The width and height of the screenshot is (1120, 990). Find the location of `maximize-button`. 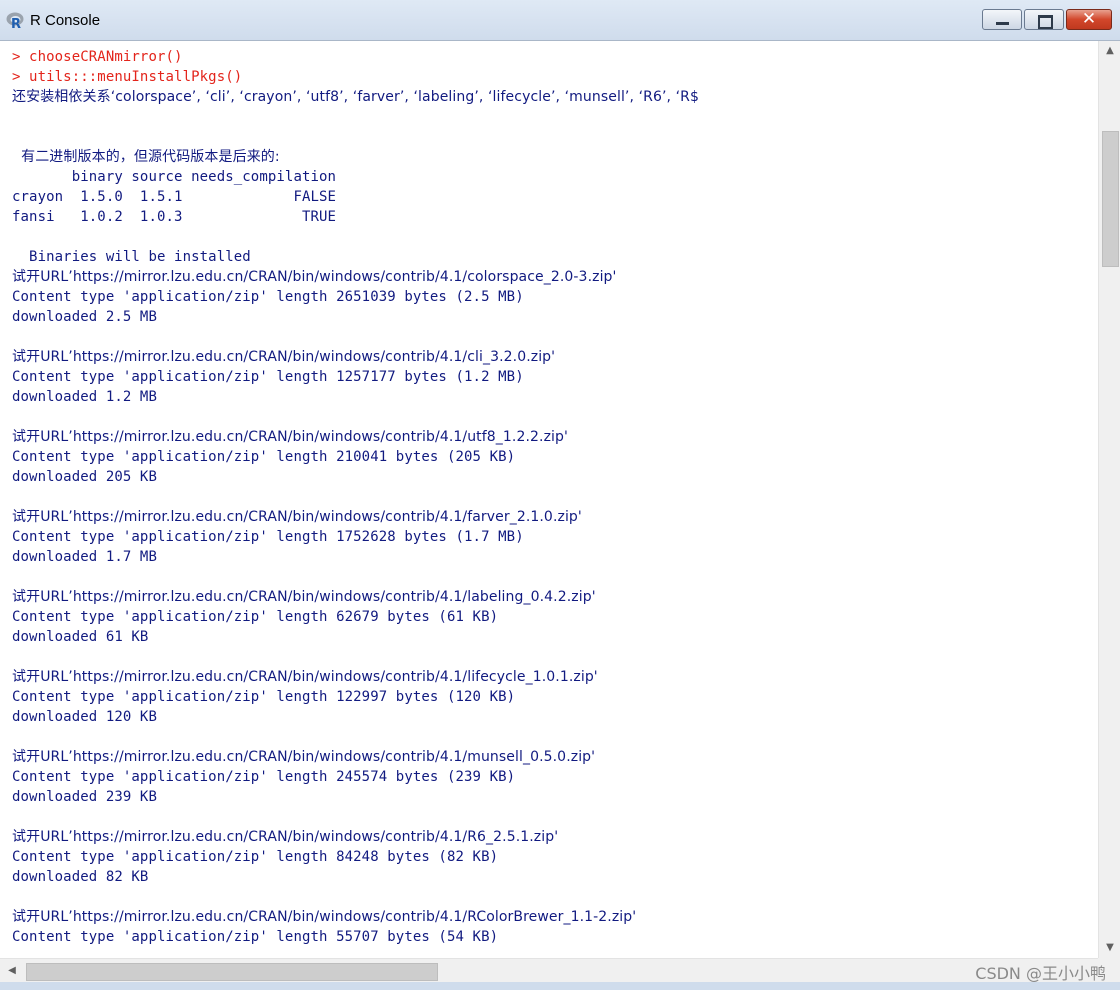

maximize-button is located at coordinates (1044, 19).